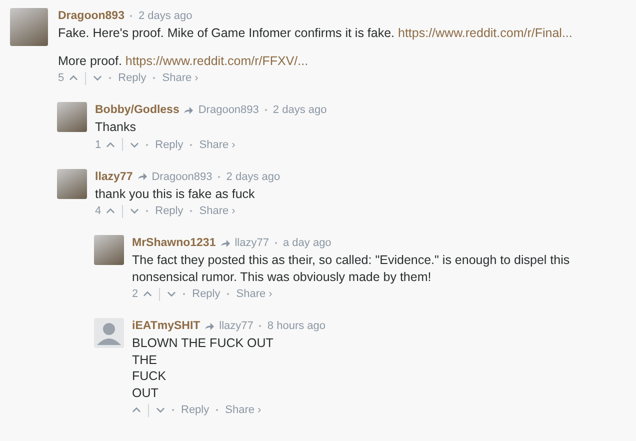  What do you see at coordinates (109, 333) in the screenshot?
I see `avatar-silhouette-icon` at bounding box center [109, 333].